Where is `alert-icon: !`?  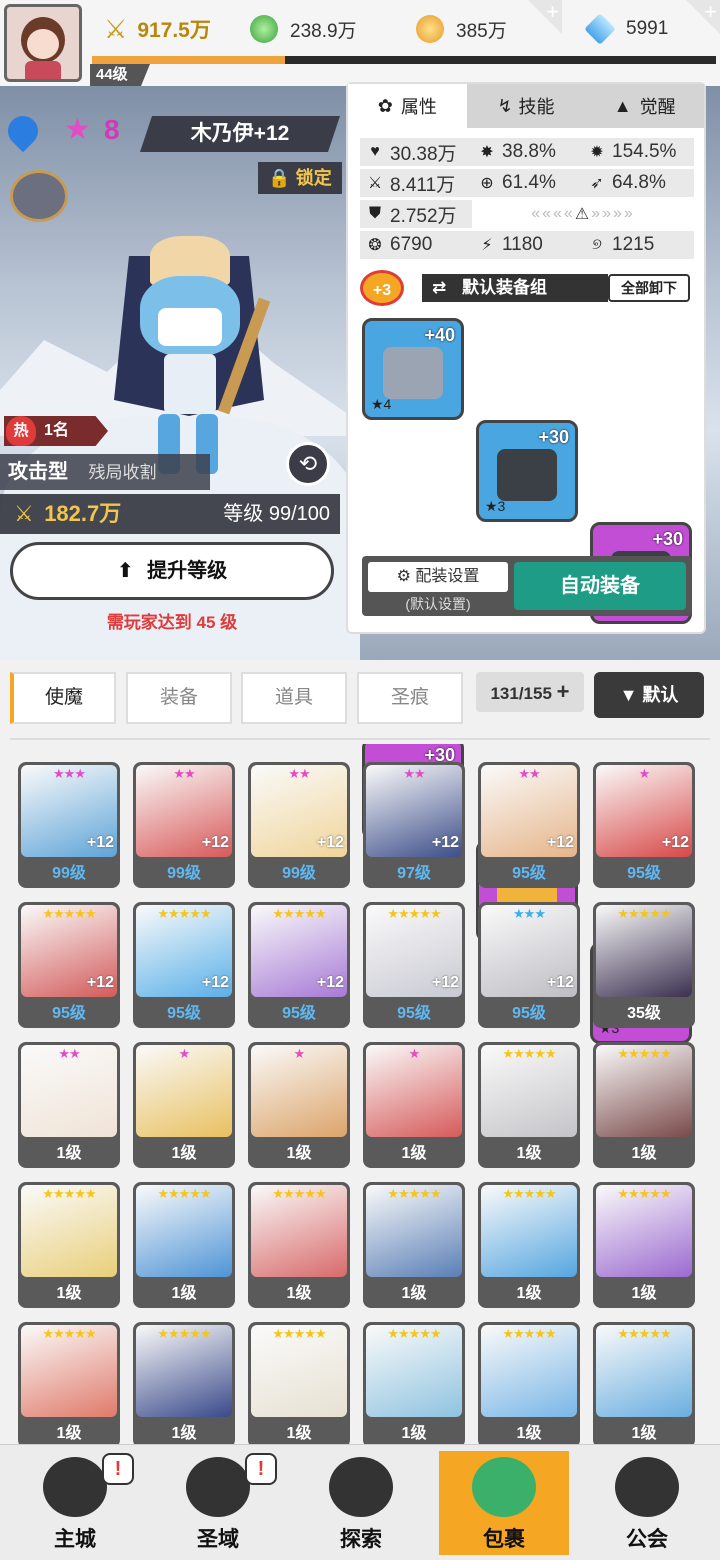 alert-icon: ! is located at coordinates (118, 1469).